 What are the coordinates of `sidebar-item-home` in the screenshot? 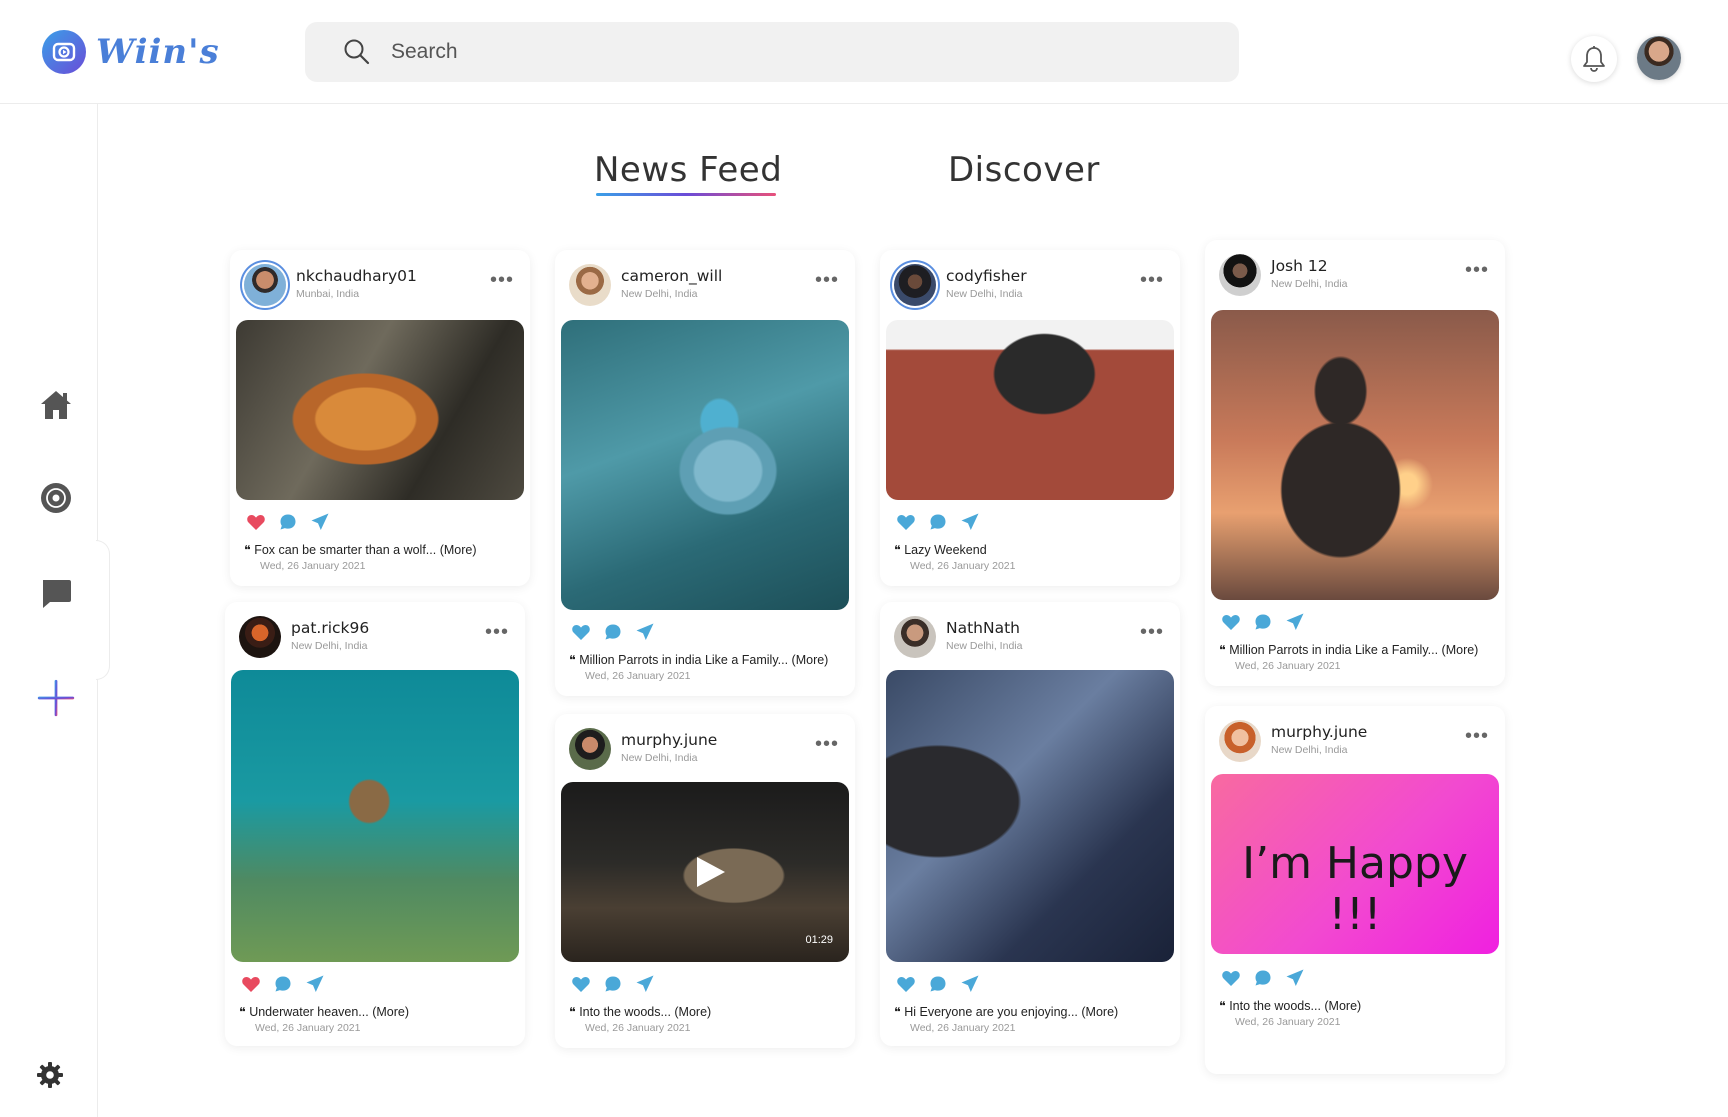 It's located at (56, 405).